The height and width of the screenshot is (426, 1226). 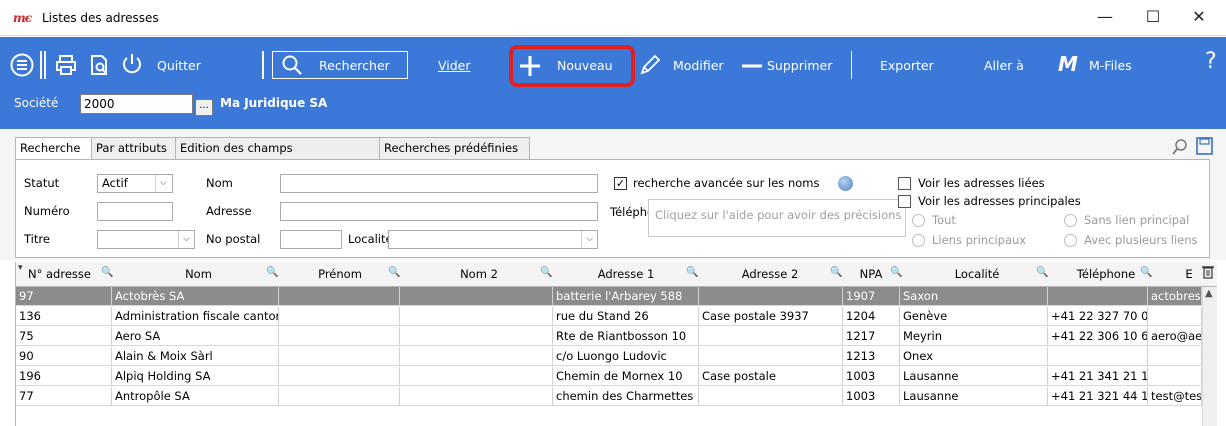 What do you see at coordinates (626, 274) in the screenshot?
I see `col-header-adresse1: Adresse 1` at bounding box center [626, 274].